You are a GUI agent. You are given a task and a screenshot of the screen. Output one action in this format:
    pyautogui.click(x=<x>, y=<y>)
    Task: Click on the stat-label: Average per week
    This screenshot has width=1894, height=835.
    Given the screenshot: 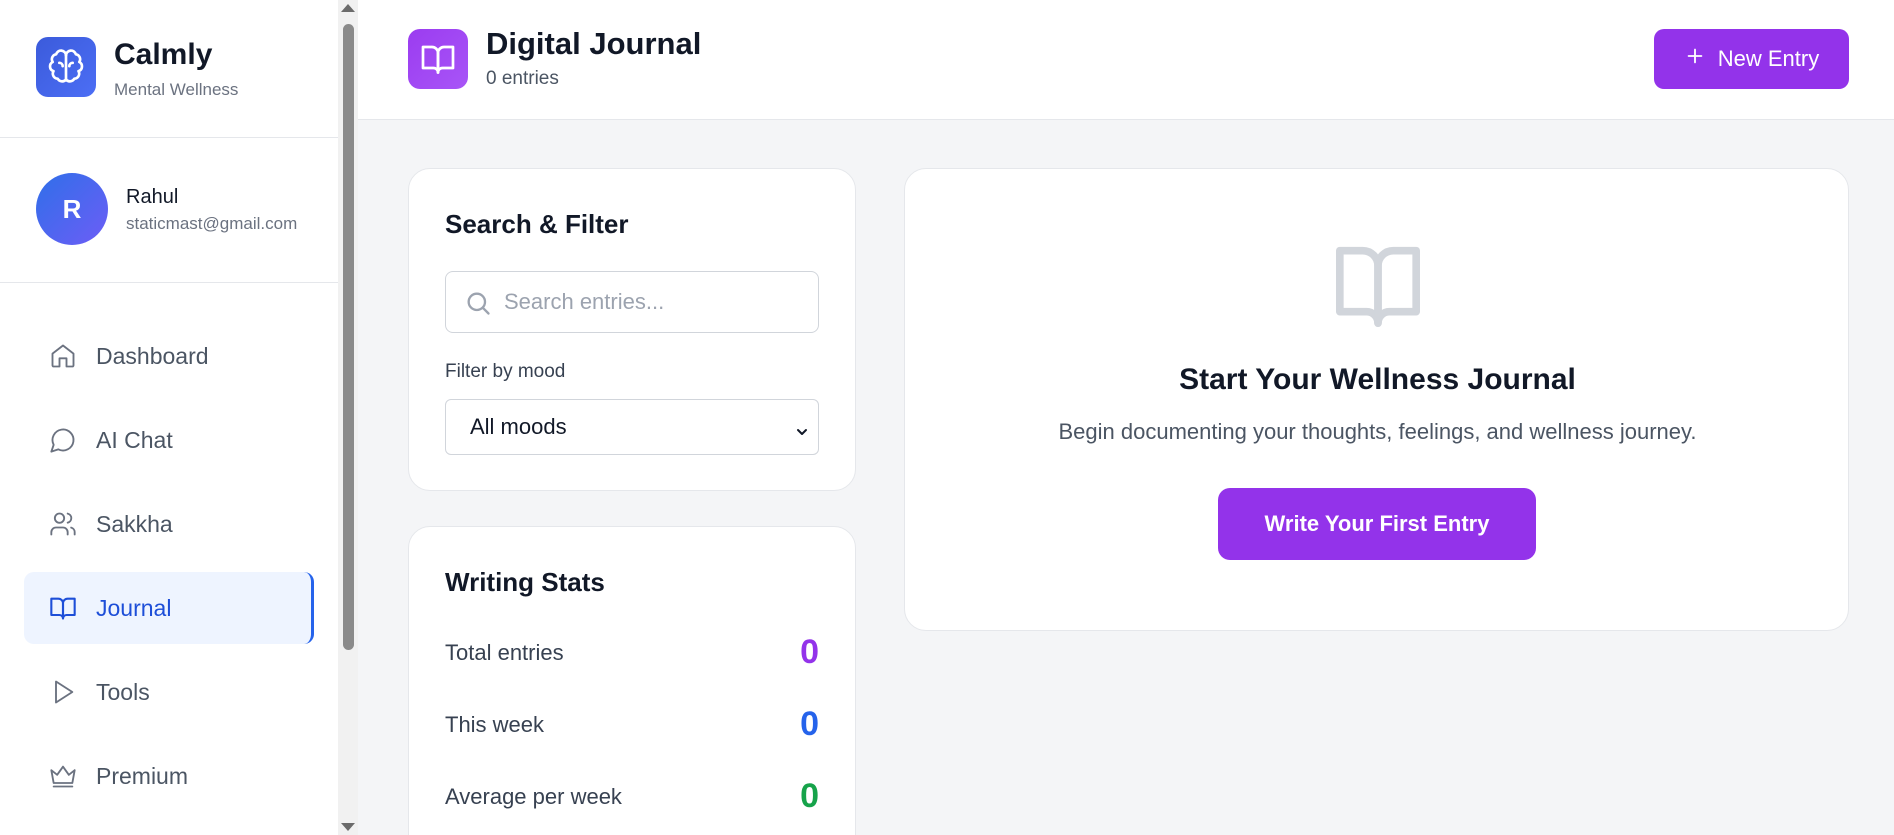 What is the action you would take?
    pyautogui.click(x=533, y=796)
    